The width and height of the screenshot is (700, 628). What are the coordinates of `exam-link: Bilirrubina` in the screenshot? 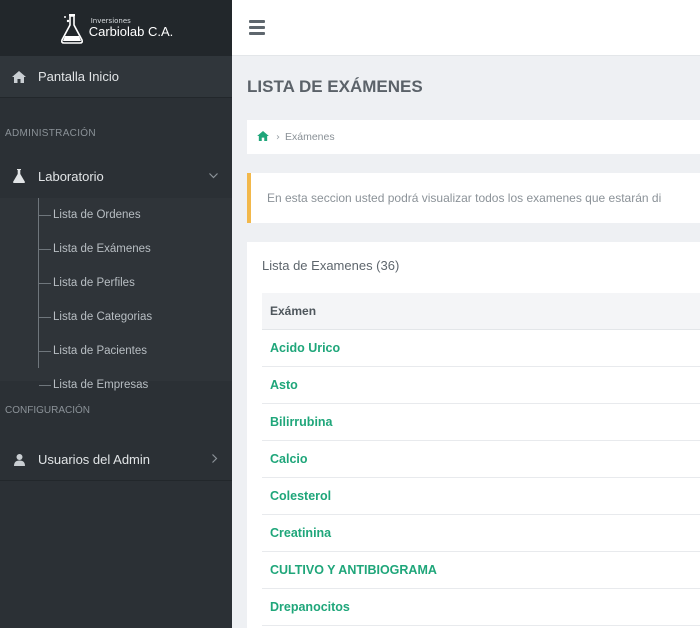 It's located at (301, 422).